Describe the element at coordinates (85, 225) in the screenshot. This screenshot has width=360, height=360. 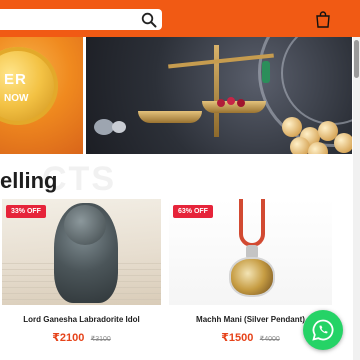
I see `ganesha-head-graphic` at that location.